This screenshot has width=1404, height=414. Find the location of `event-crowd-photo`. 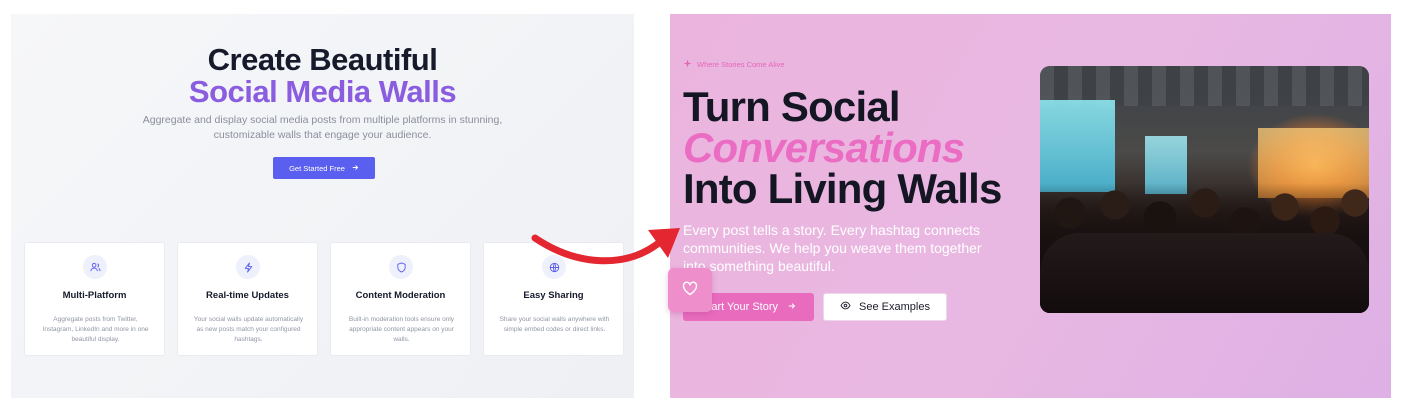

event-crowd-photo is located at coordinates (1204, 189).